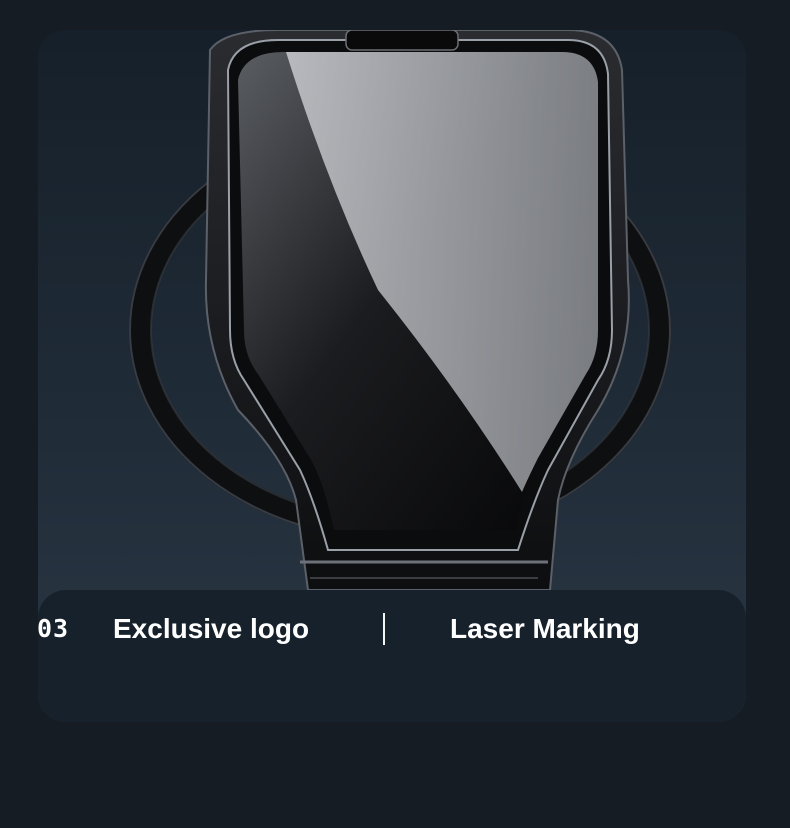  Describe the element at coordinates (53, 628) in the screenshot. I see `step-number: 03` at that location.